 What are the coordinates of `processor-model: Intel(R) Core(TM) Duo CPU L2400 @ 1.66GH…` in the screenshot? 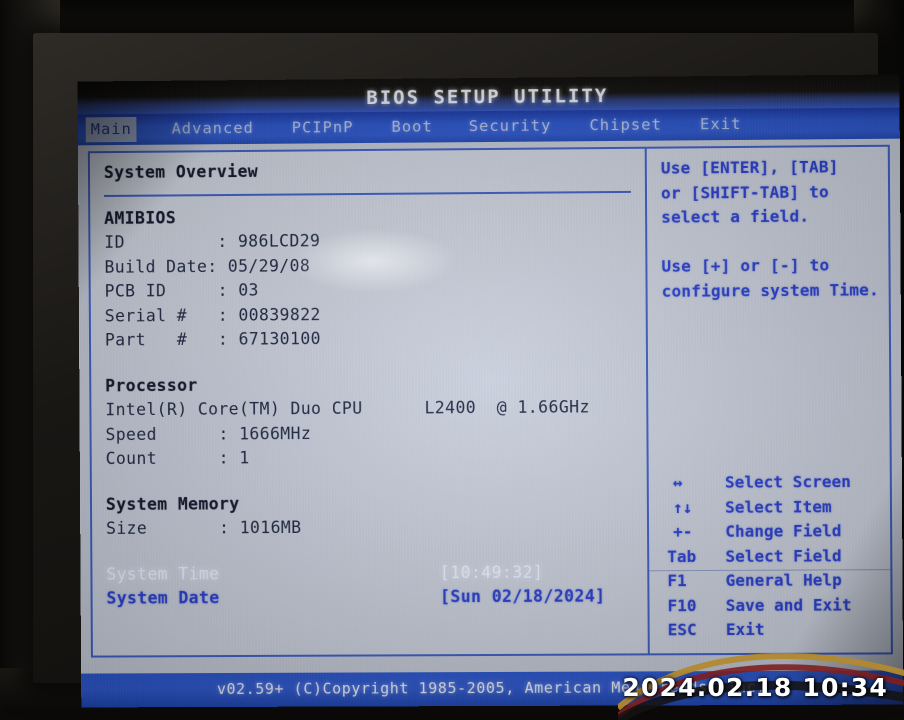 It's located at (347, 408).